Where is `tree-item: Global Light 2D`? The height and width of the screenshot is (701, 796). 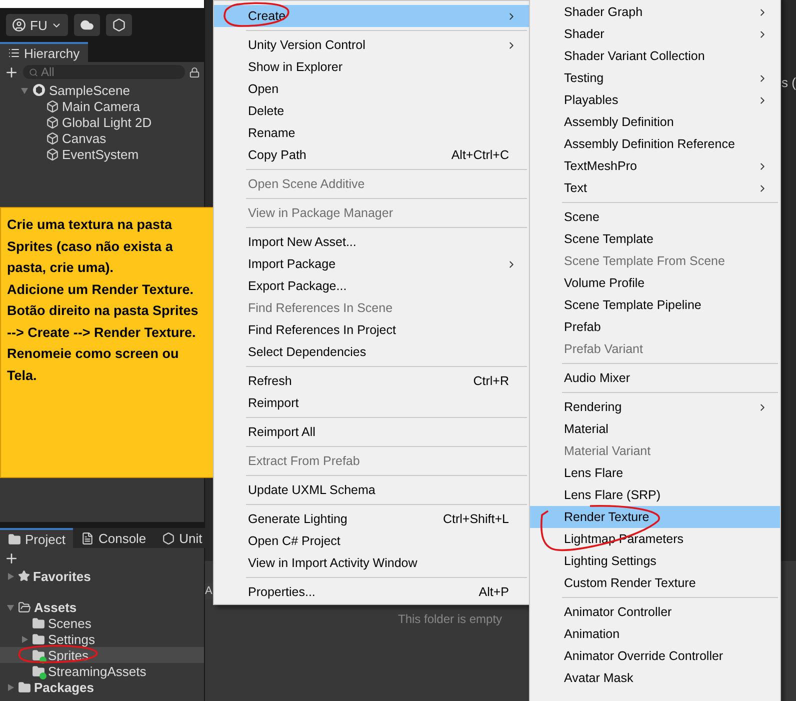
tree-item: Global Light 2D is located at coordinates (107, 122).